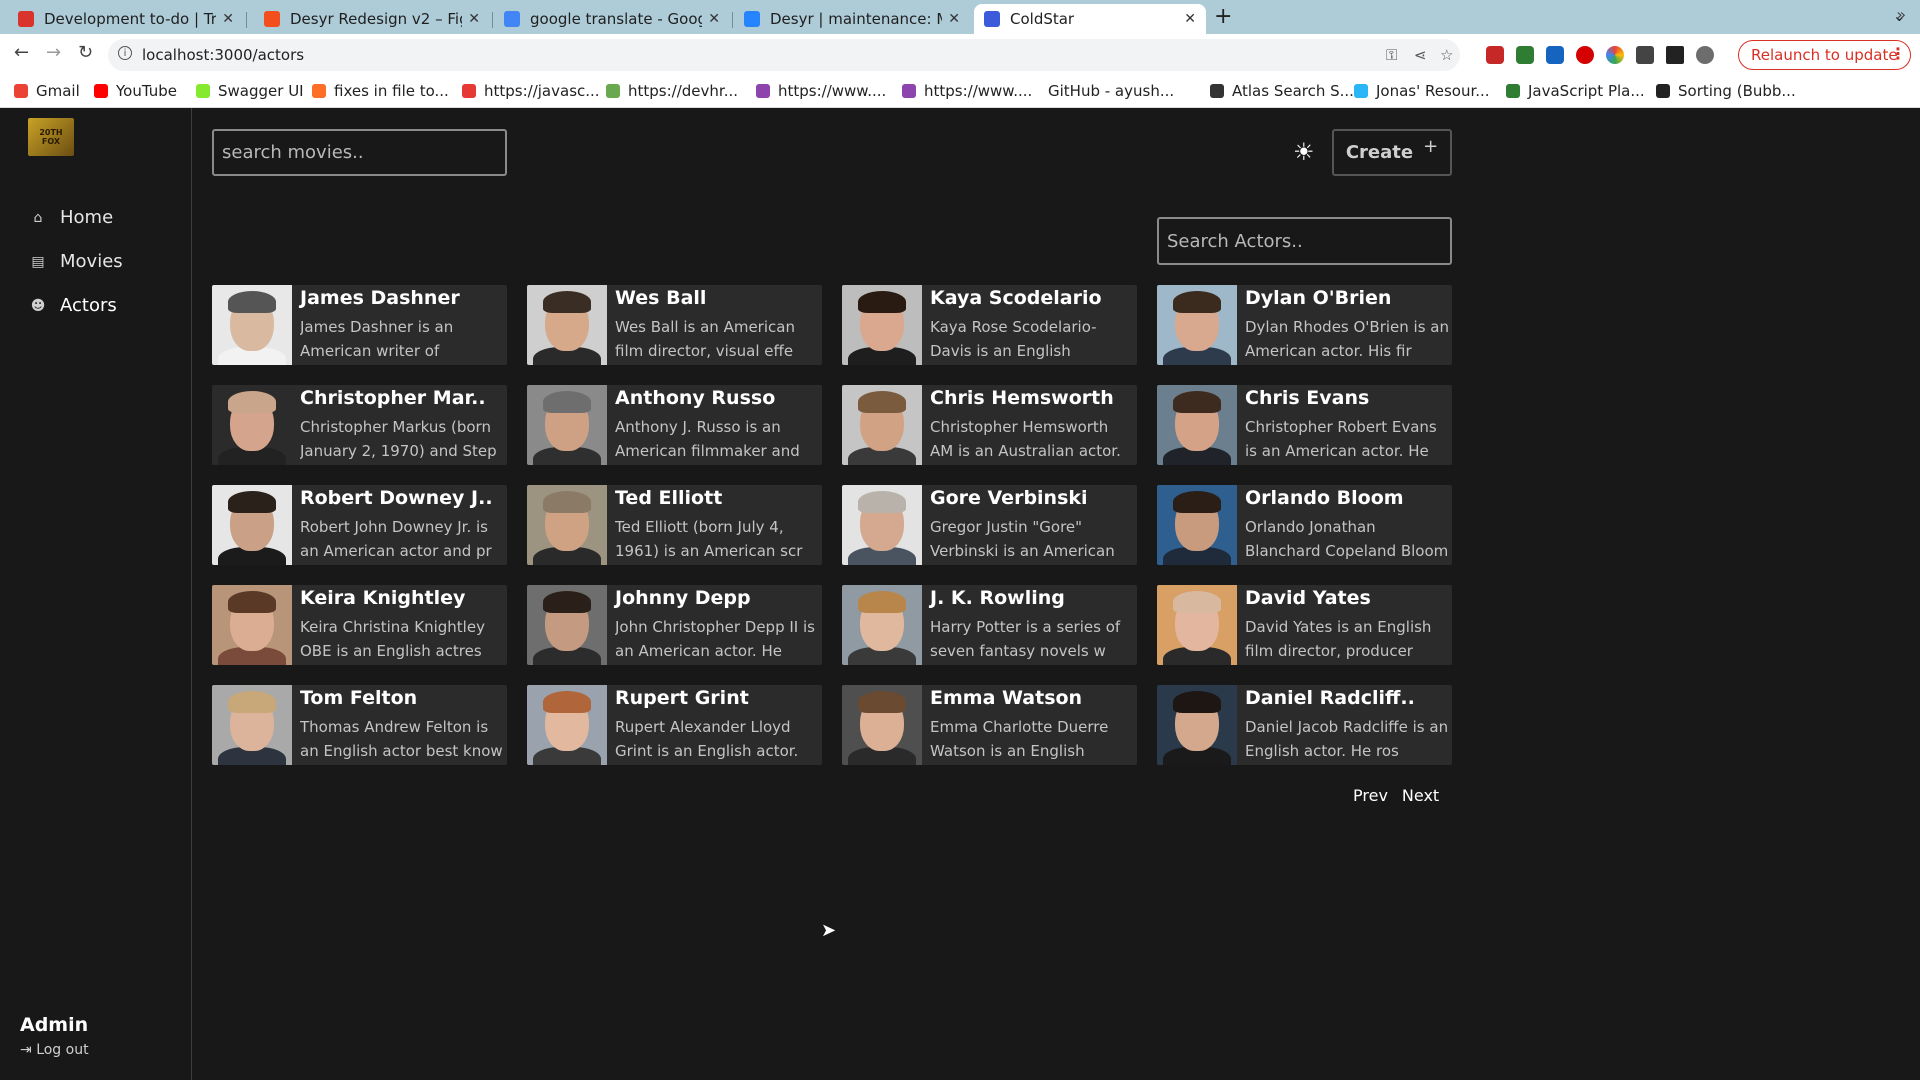 The height and width of the screenshot is (1080, 1920). What do you see at coordinates (380, 298) in the screenshot?
I see `actor-name: James Dashner` at bounding box center [380, 298].